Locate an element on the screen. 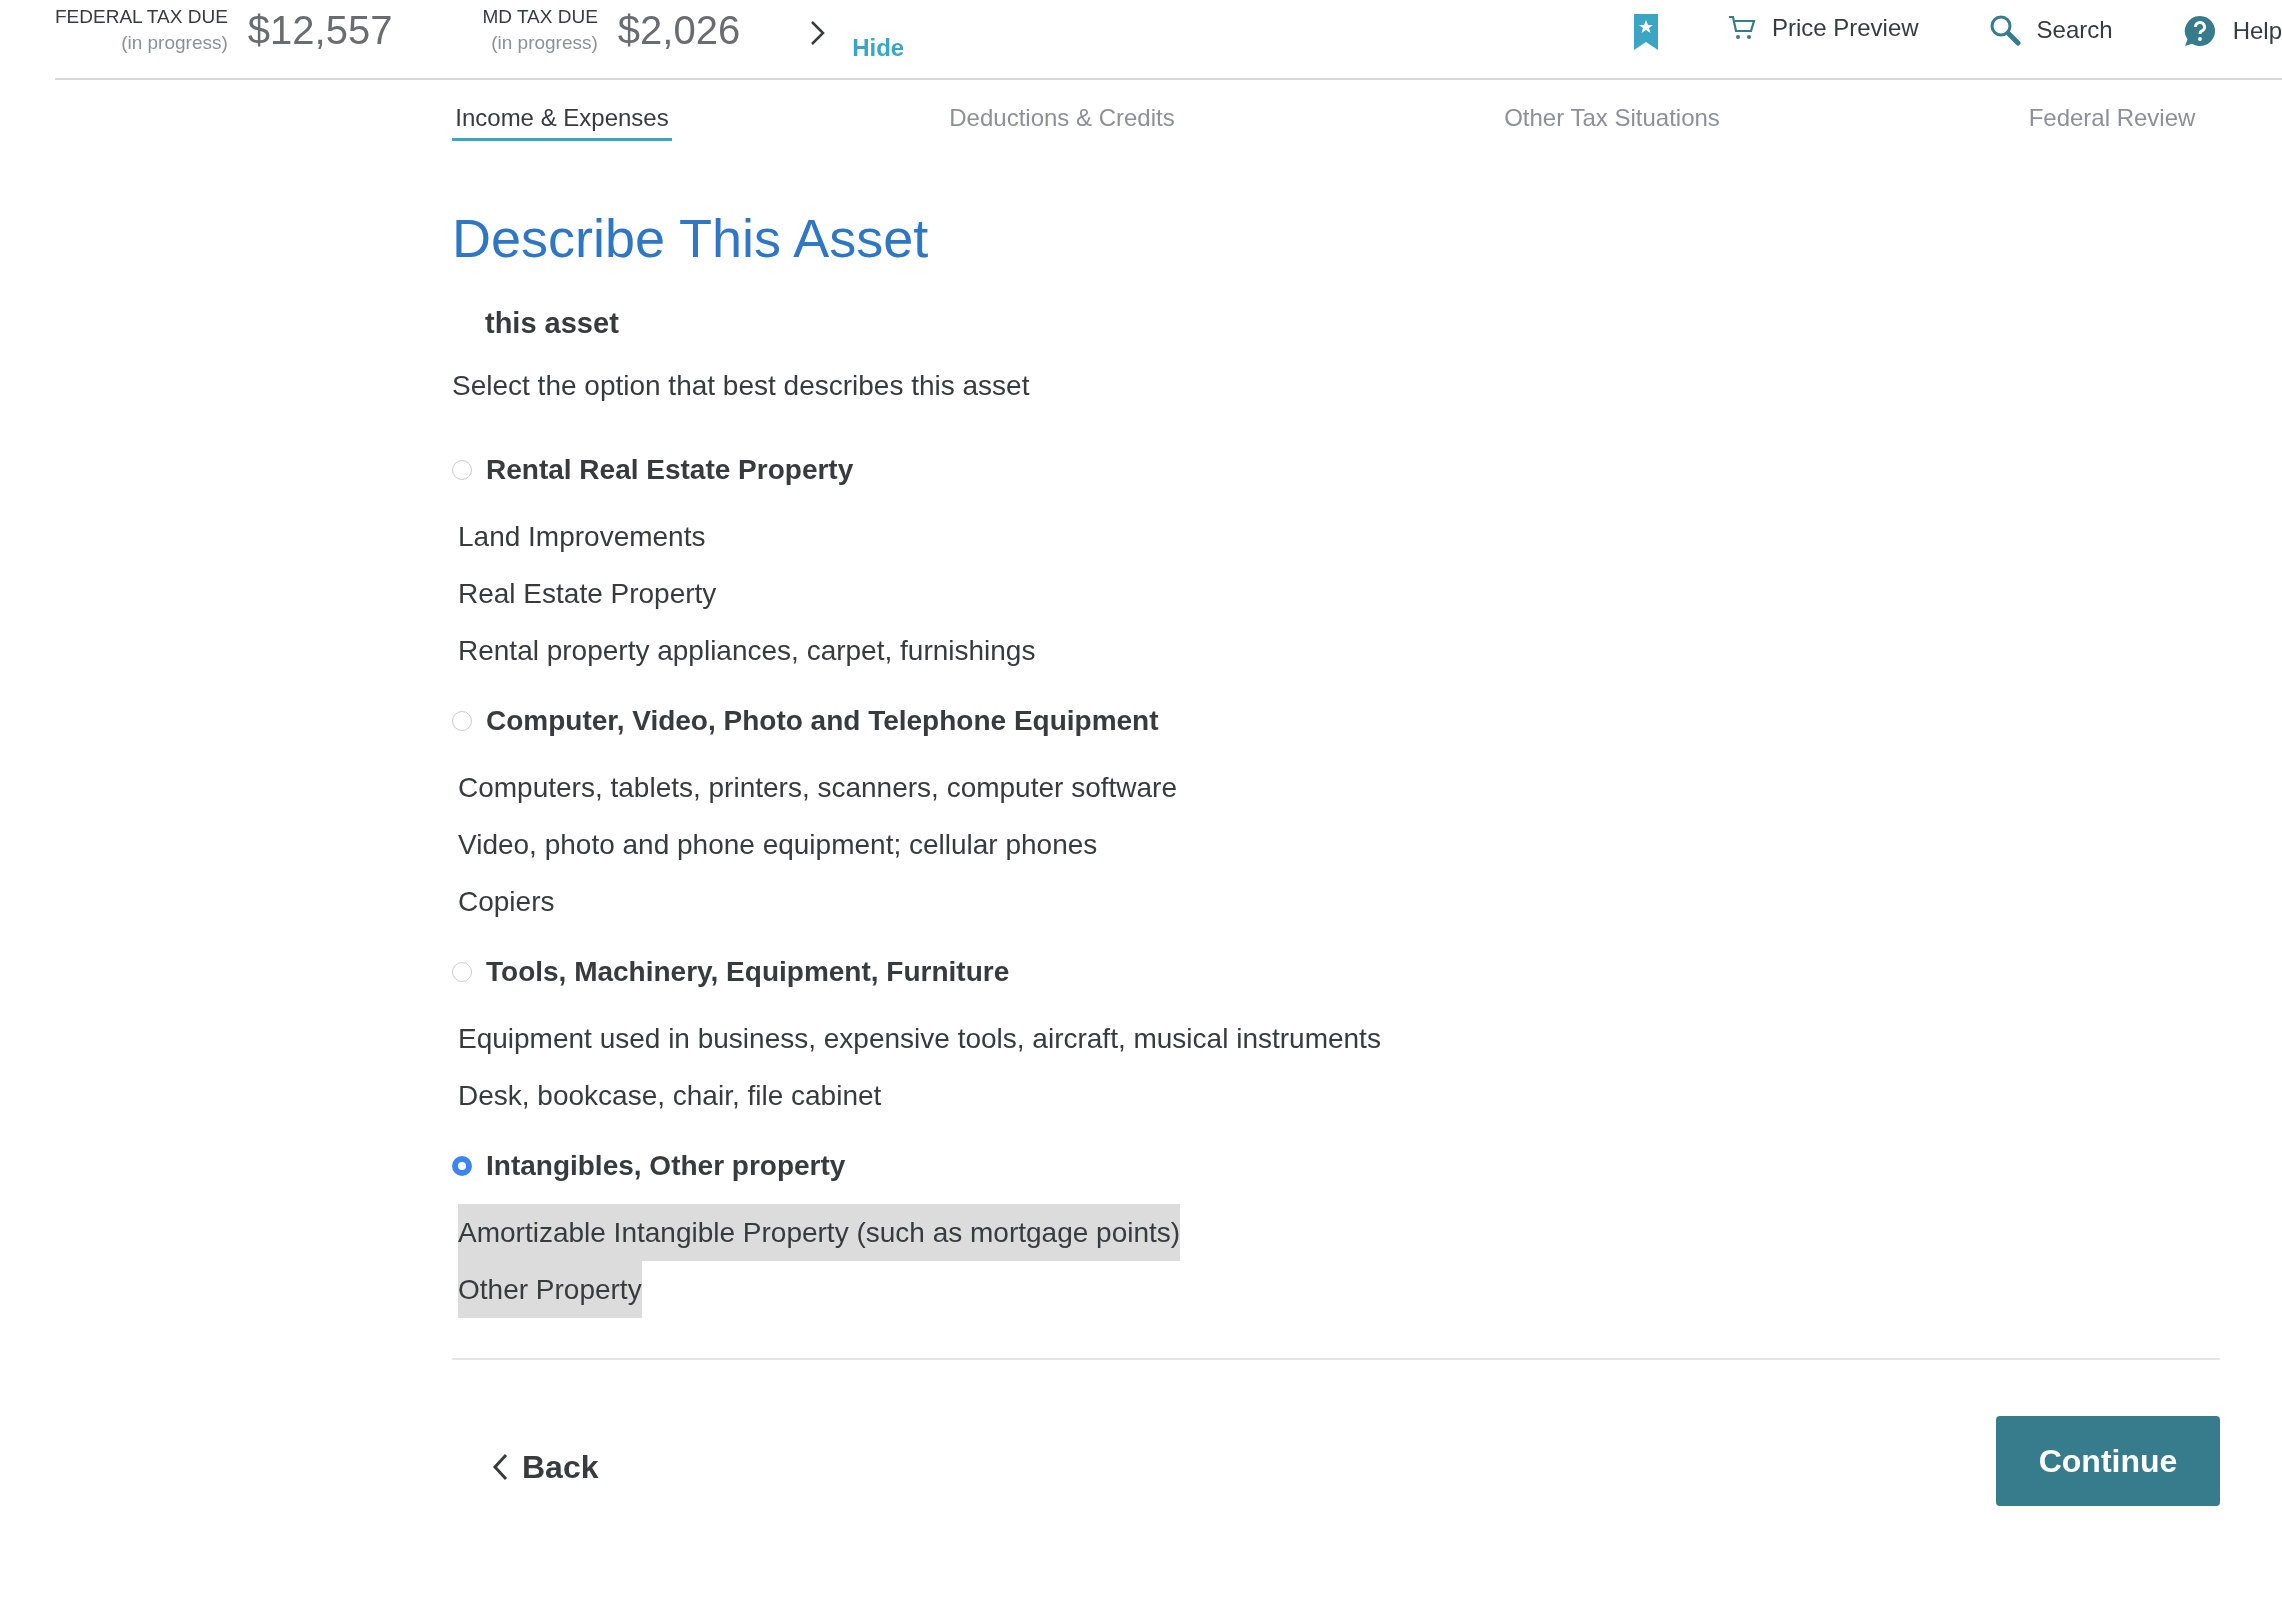 This screenshot has height=1606, width=2282. cart-icon is located at coordinates (1741, 28).